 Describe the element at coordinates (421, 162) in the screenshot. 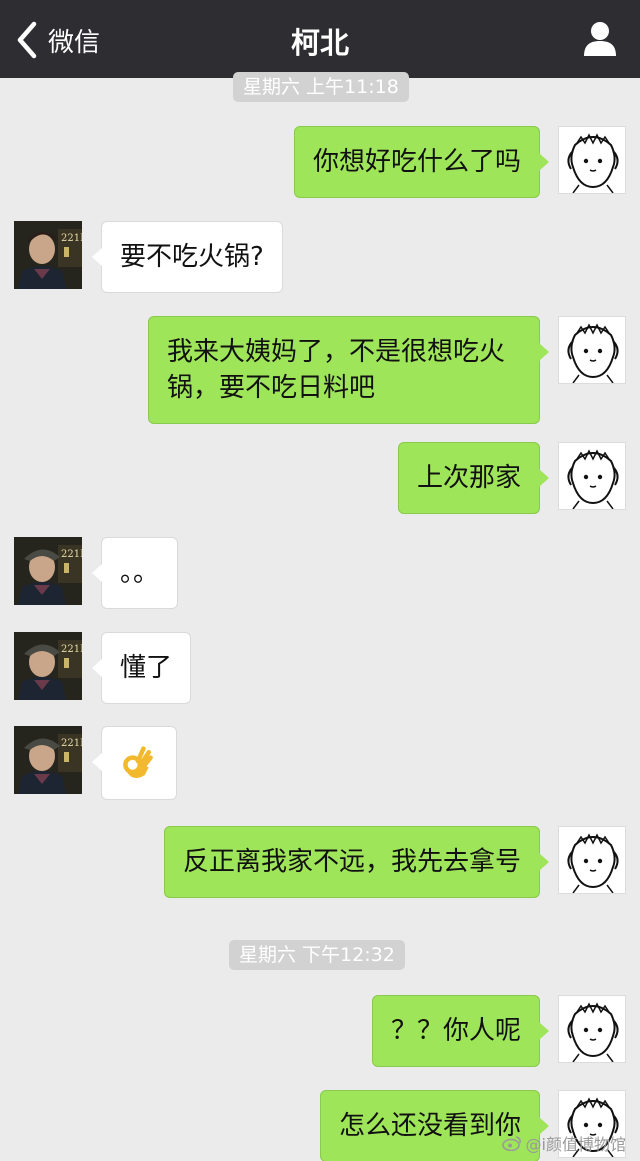

I see `message-bubble-sent: 你想好吃什么了吗` at that location.